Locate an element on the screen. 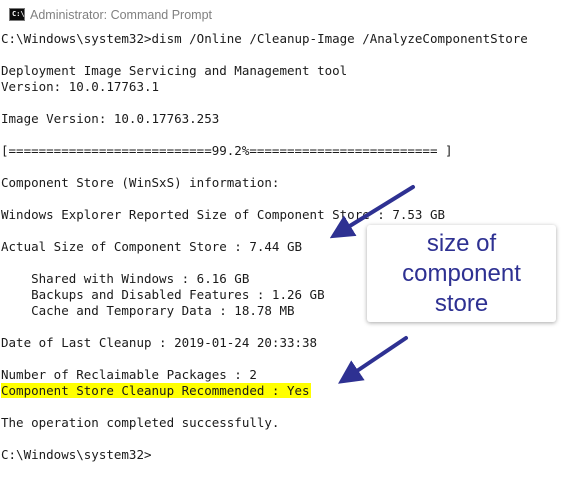 This screenshot has height=481, width=580. console-line-actual-size: Actual Size of Component Store : 7.44 GB is located at coordinates (152, 246).